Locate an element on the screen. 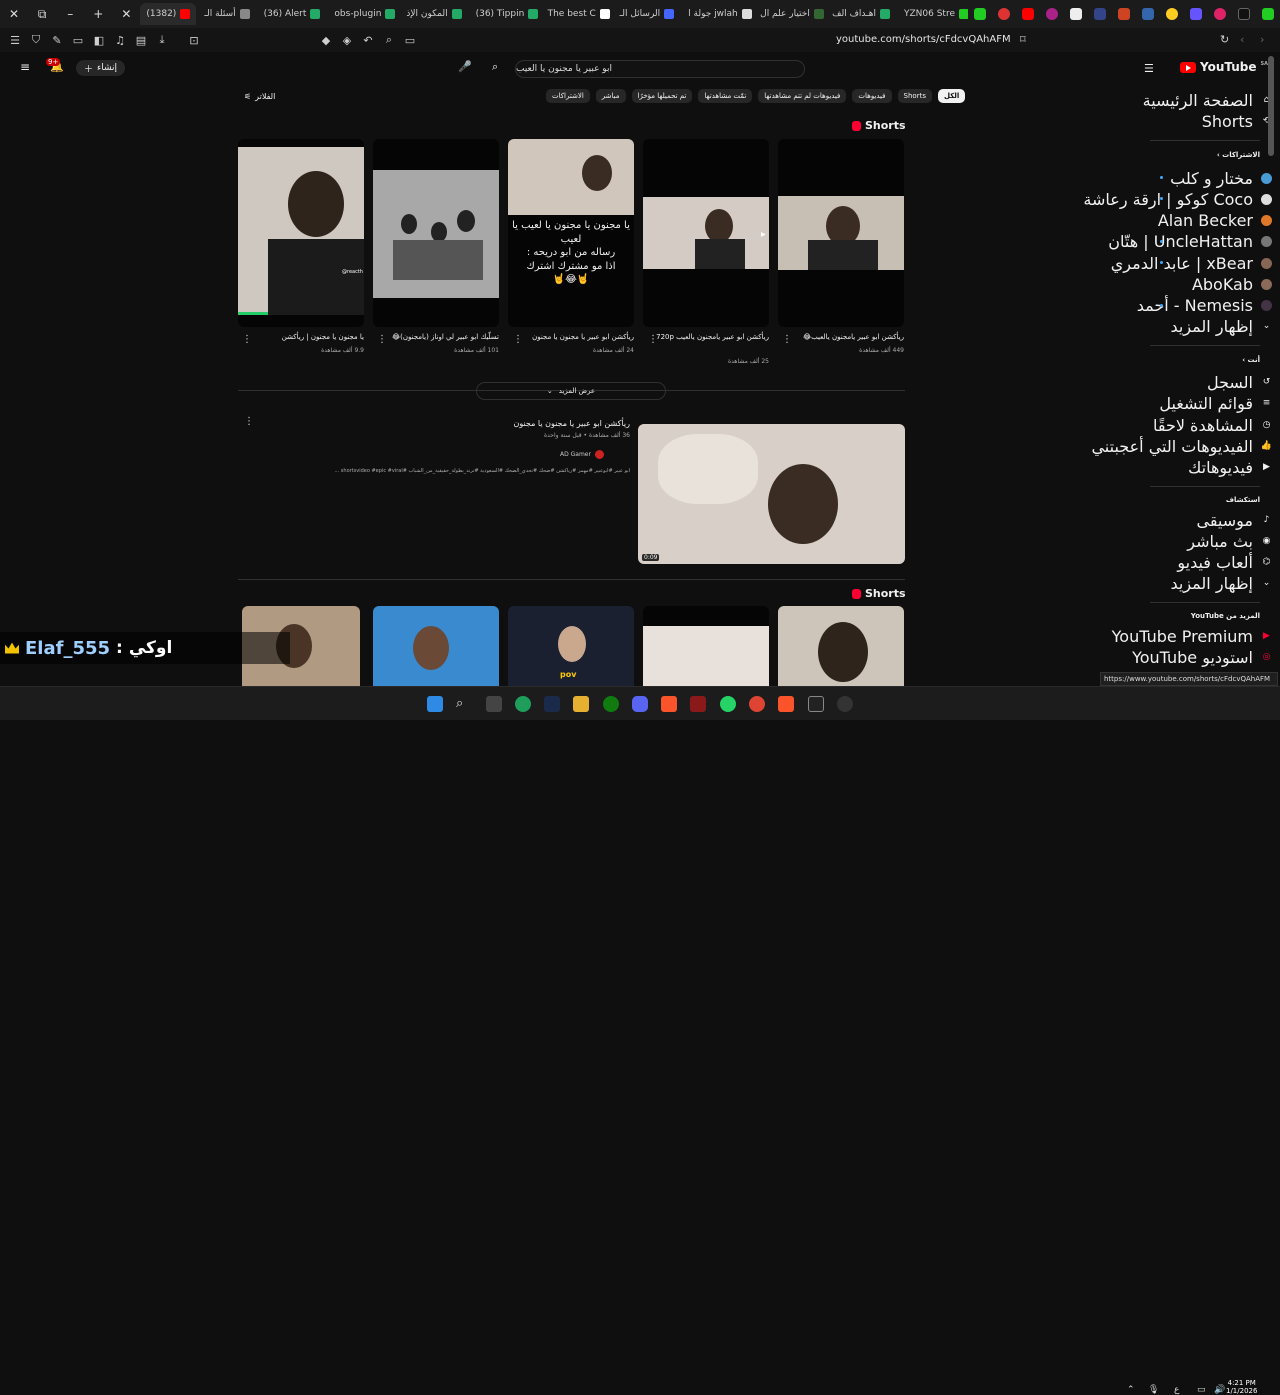 The width and height of the screenshot is (1280, 1395). video-channel: AD Gamer is located at coordinates (582, 454).